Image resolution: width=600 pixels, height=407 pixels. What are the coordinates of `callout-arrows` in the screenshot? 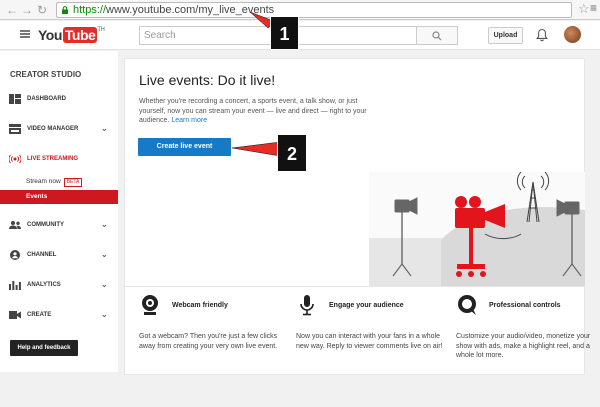 It's located at (256, 84).